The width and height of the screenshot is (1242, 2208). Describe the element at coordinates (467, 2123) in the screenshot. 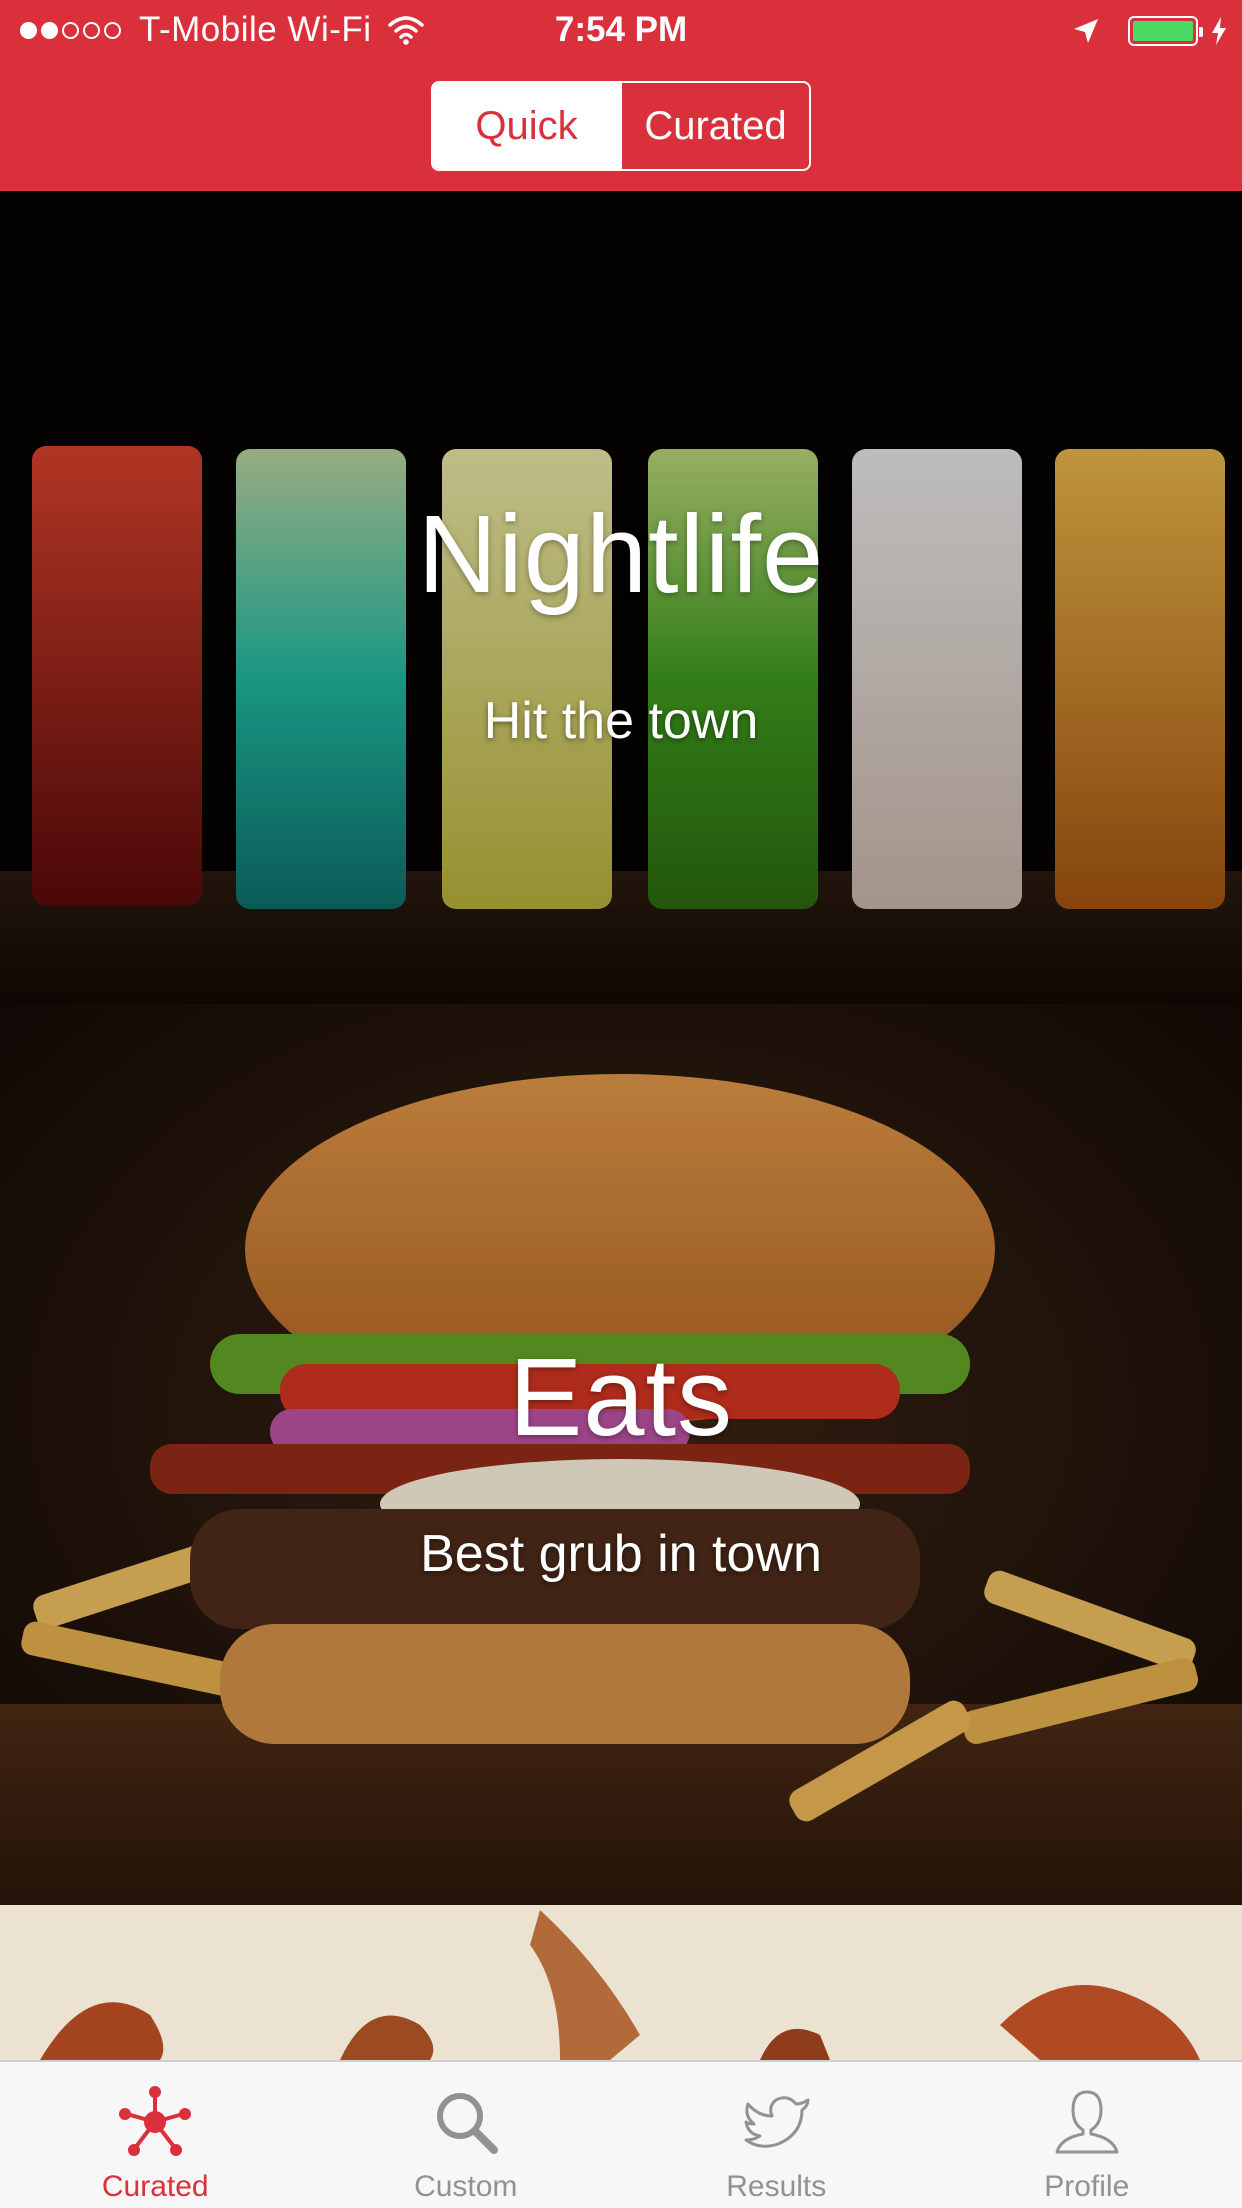

I see `search-icon` at that location.